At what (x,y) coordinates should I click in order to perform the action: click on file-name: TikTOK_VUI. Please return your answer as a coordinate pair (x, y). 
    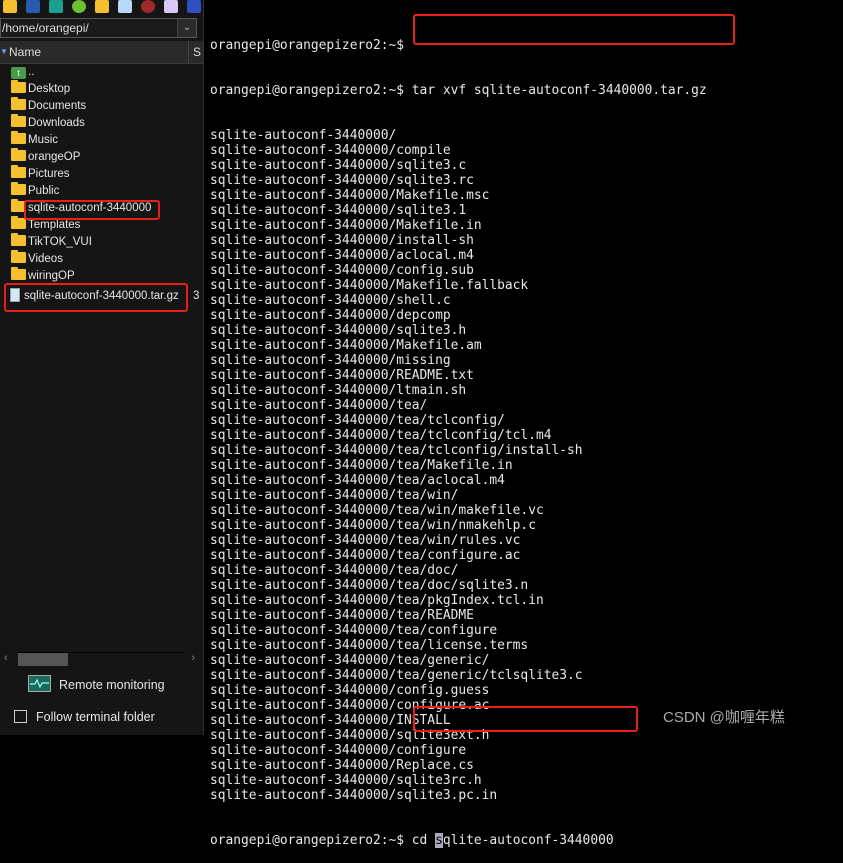
    Looking at the image, I should click on (60, 242).